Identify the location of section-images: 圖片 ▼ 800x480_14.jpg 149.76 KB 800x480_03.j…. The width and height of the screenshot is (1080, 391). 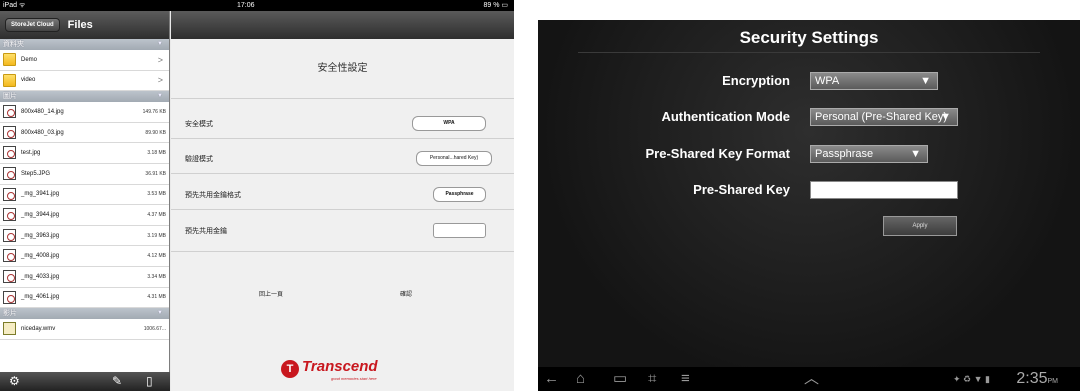
(84, 200).